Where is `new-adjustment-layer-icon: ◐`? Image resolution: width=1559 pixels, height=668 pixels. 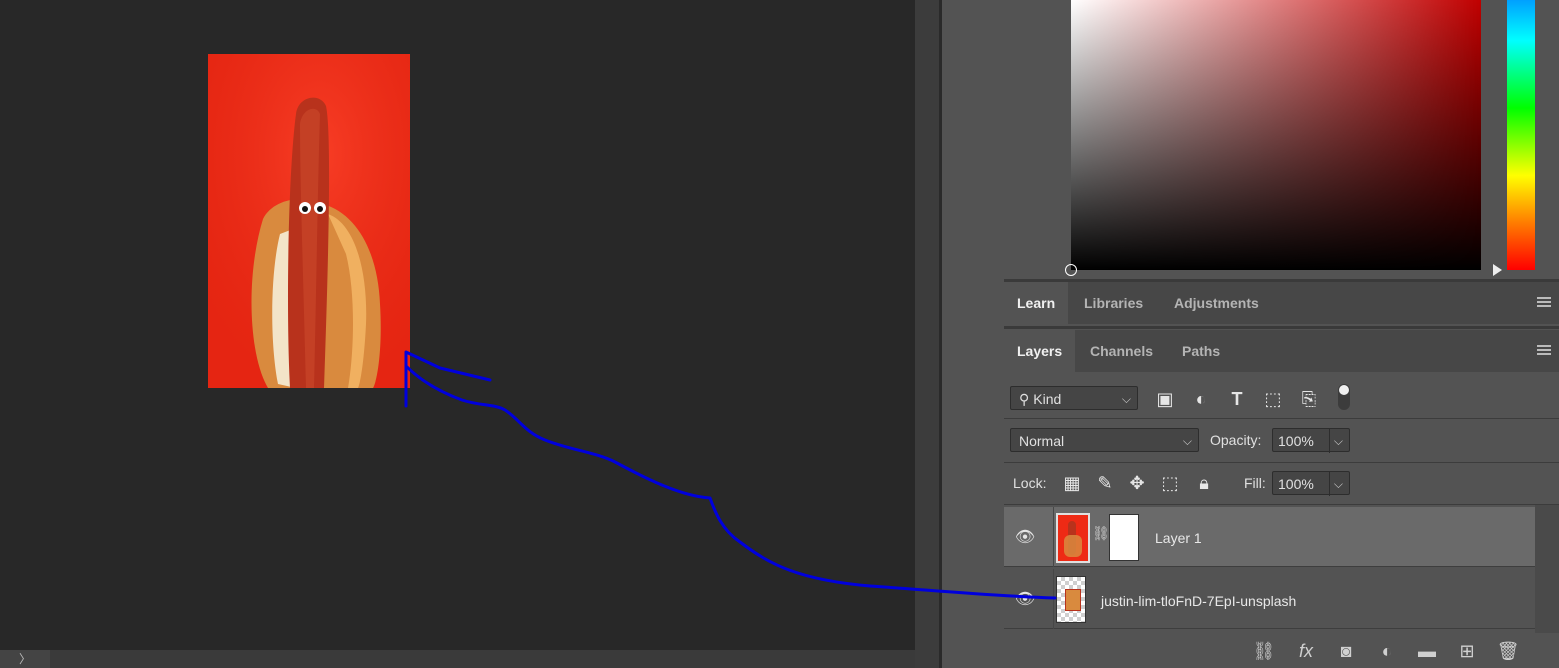 new-adjustment-layer-icon: ◐ is located at coordinates (1387, 651).